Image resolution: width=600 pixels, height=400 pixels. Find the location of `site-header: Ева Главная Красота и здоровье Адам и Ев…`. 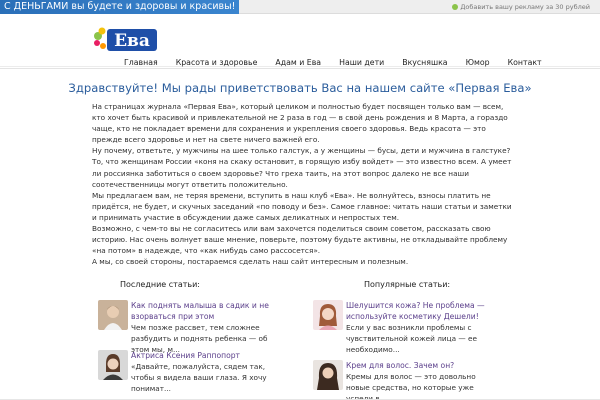

site-header: Ева Главная Красота и здоровье Адам и Ев… is located at coordinates (300, 41).